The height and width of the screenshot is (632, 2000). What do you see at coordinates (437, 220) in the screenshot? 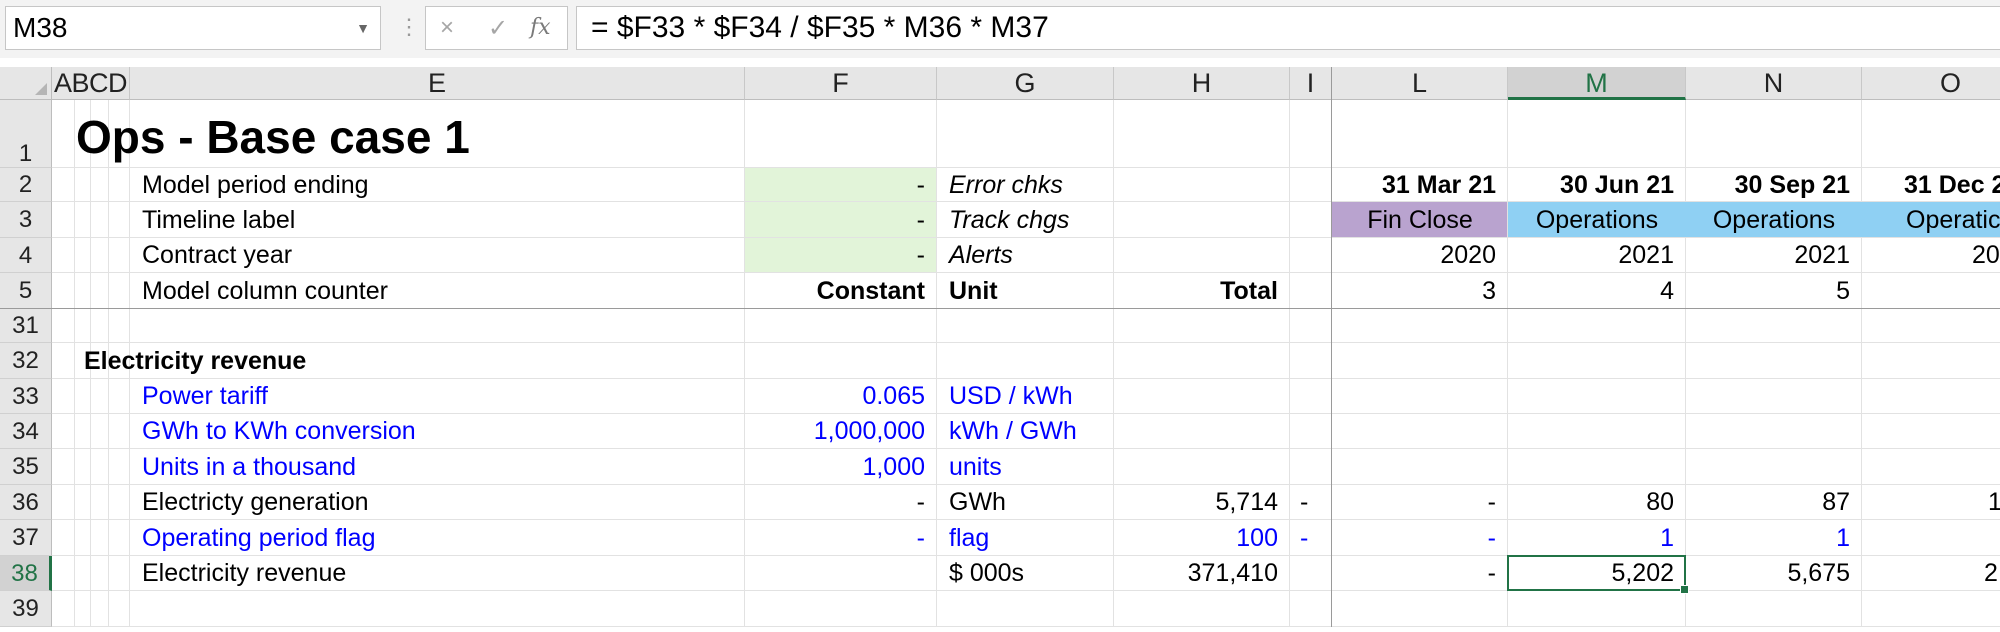
I see `row-label: Timeline label` at bounding box center [437, 220].